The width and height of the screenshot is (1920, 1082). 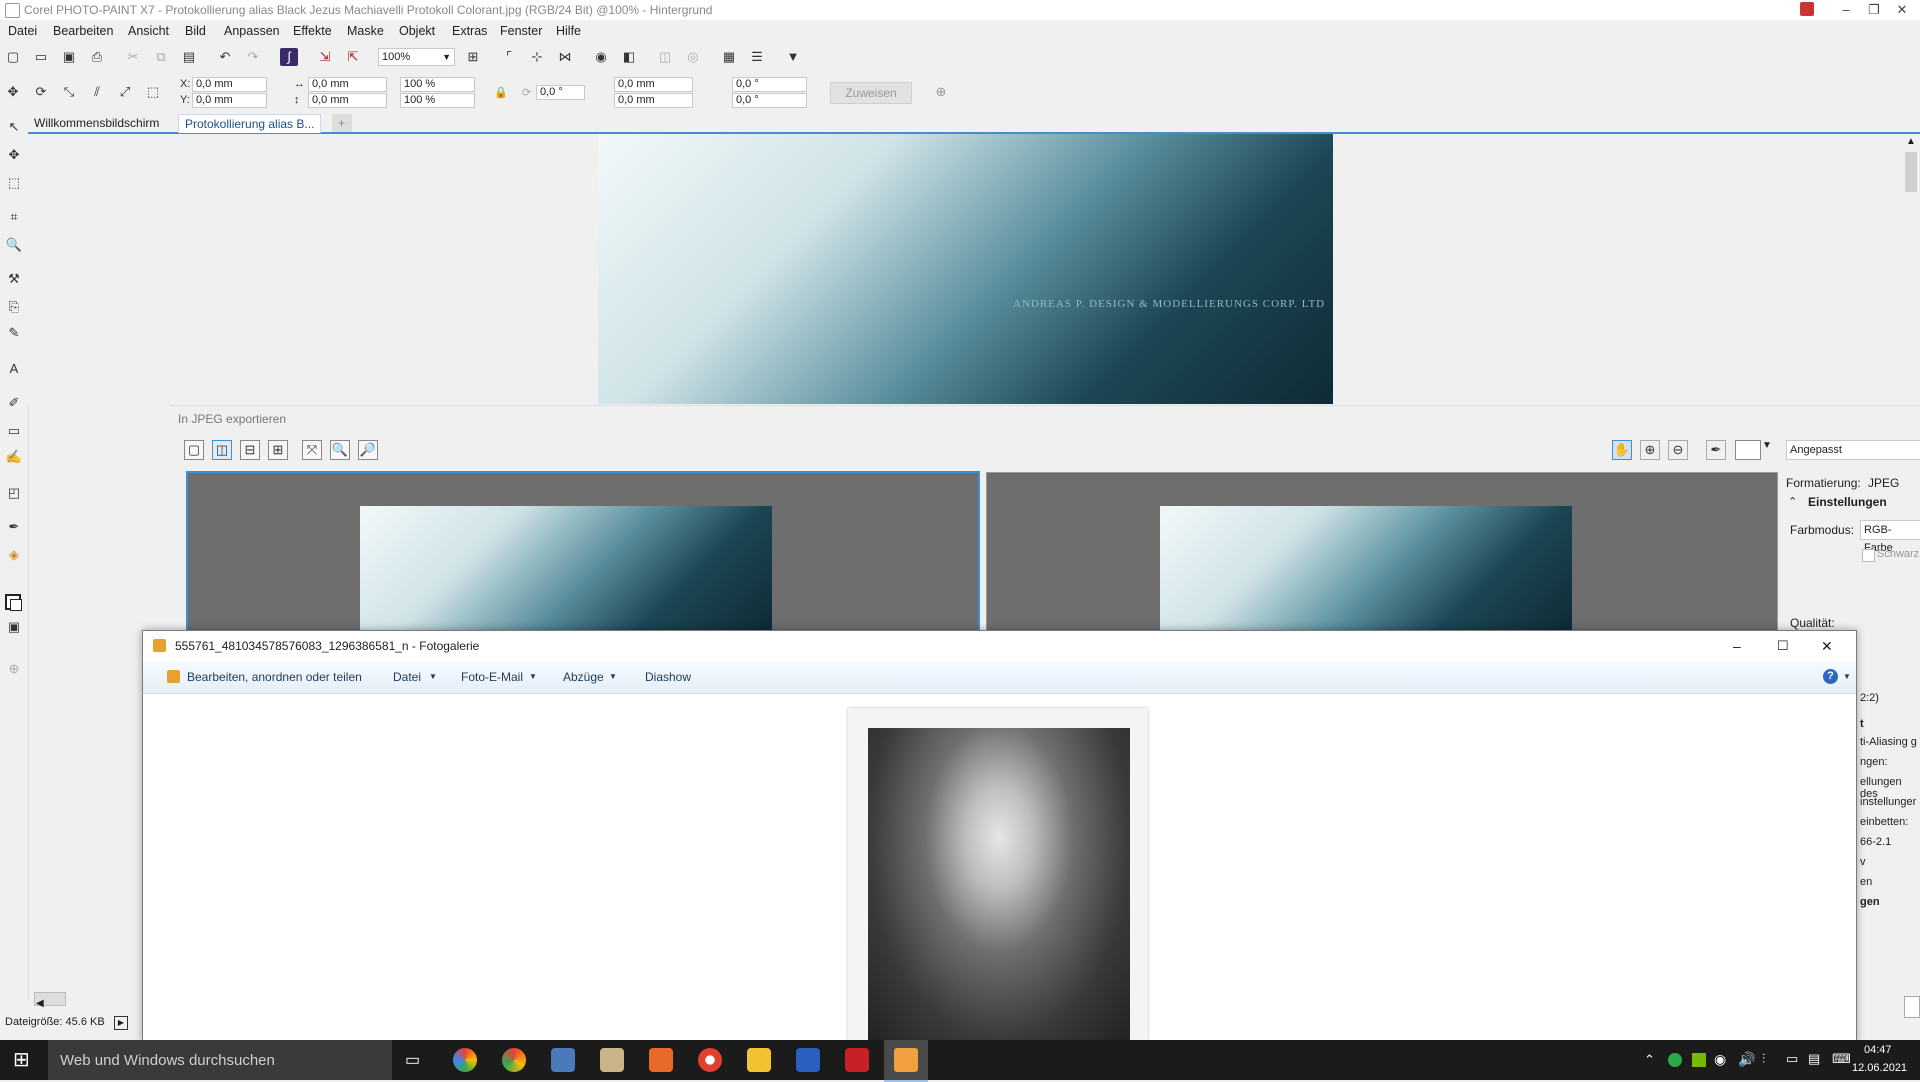 What do you see at coordinates (229, 100) in the screenshot?
I see `y-position-field: 0,0 mm` at bounding box center [229, 100].